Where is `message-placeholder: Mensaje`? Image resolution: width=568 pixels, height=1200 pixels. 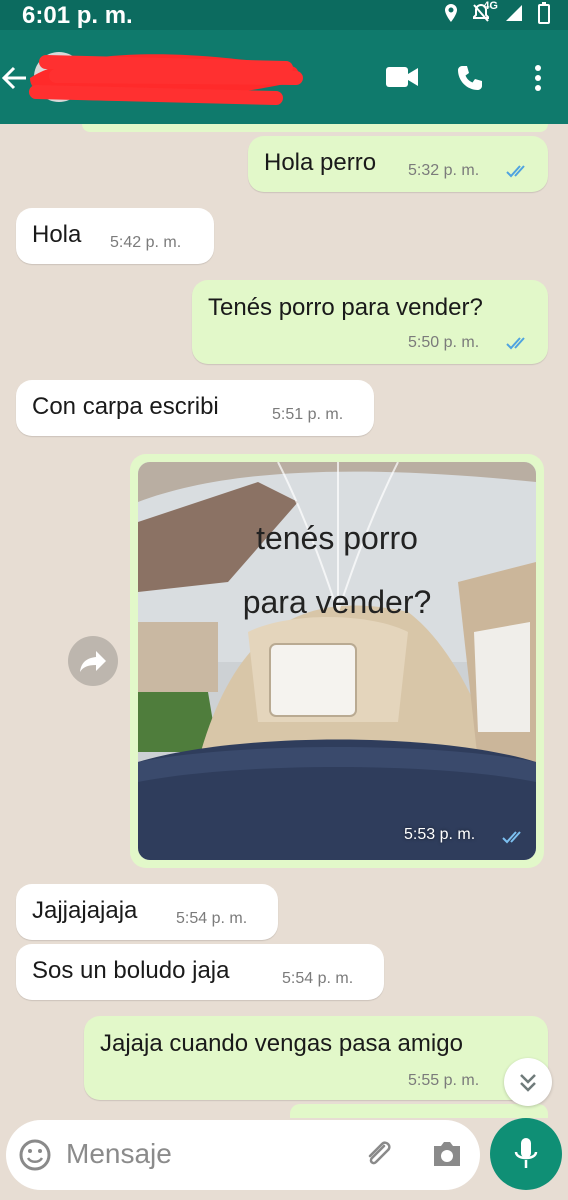 message-placeholder: Mensaje is located at coordinates (119, 1153).